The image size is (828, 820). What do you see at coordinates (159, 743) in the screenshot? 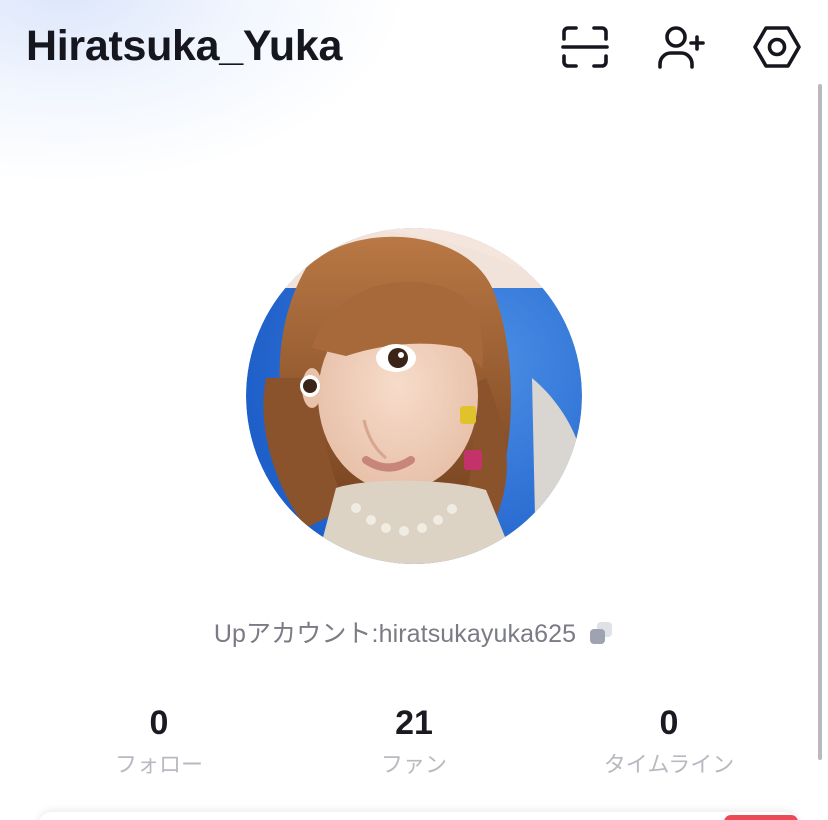
I see `stat-following: 0 フォロー` at bounding box center [159, 743].